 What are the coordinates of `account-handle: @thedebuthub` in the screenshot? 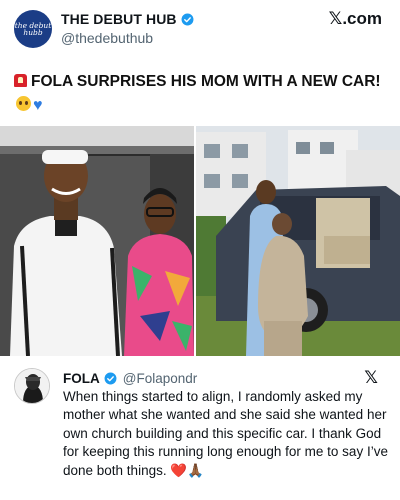 It's located at (107, 38).